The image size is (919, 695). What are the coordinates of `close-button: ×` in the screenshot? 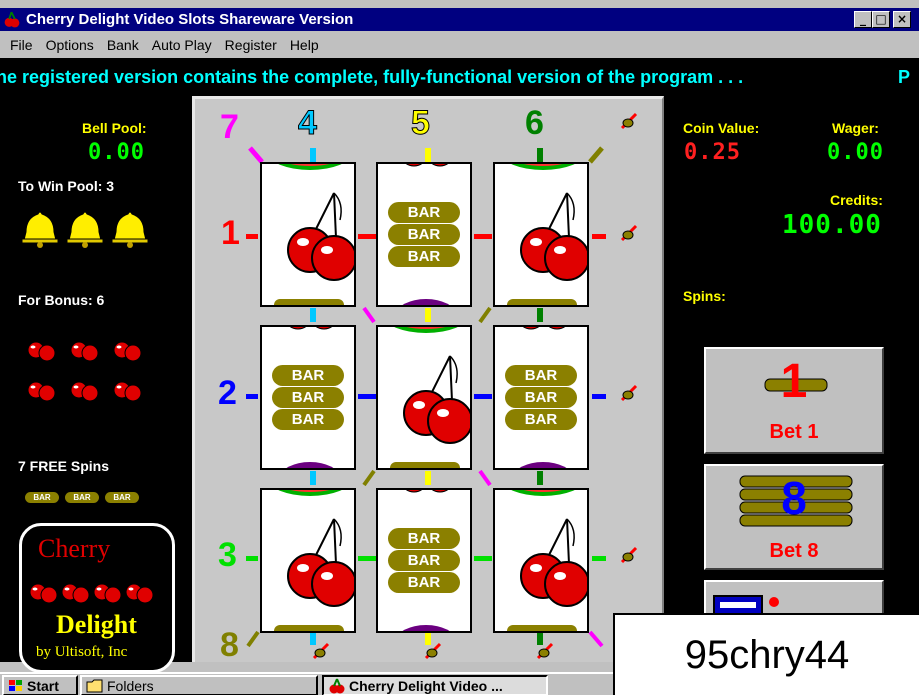 It's located at (902, 19).